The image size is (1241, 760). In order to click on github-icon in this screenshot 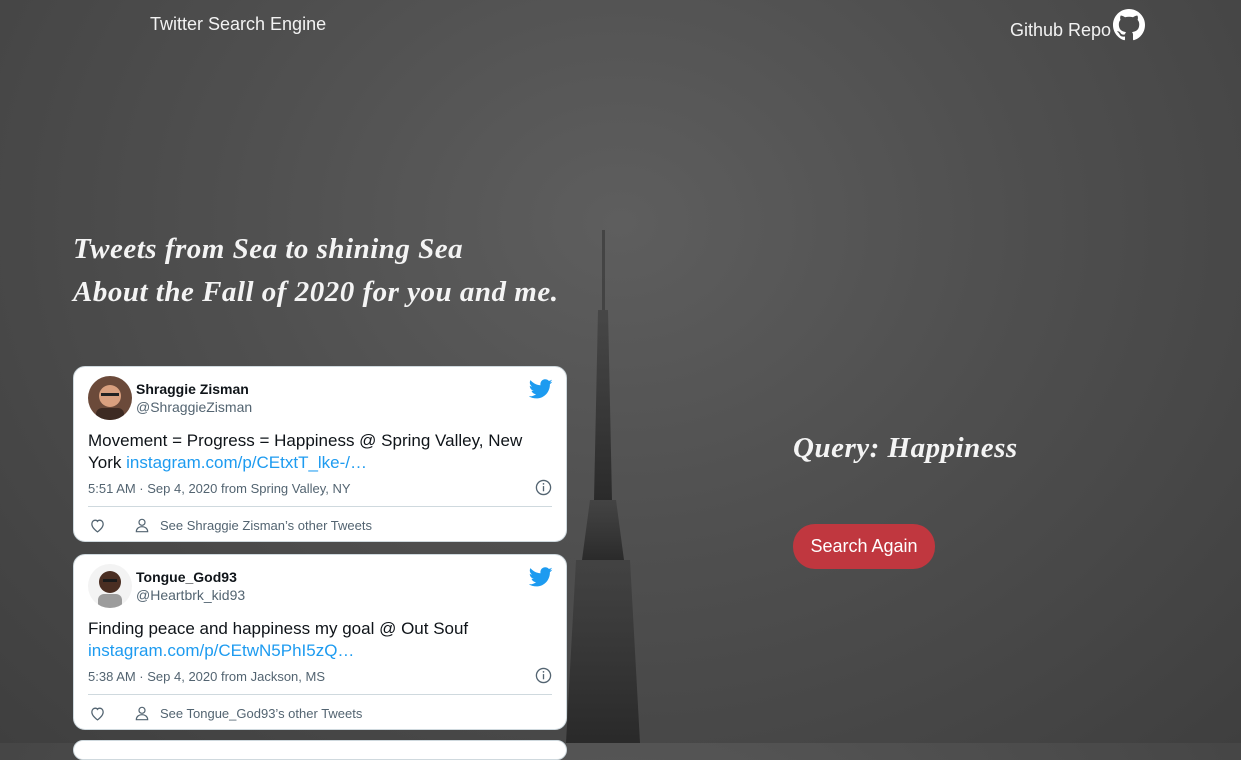, I will do `click(1129, 25)`.